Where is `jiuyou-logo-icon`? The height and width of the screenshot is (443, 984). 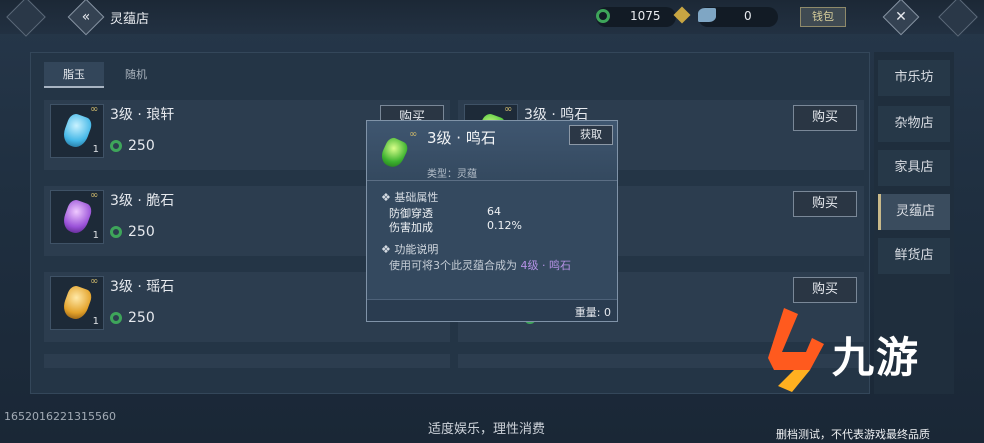
jiuyou-logo-icon is located at coordinates (796, 350).